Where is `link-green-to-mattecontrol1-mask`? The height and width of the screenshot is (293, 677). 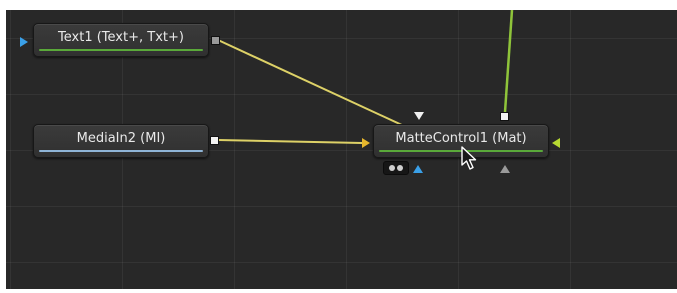 link-green-to-mattecontrol1-mask is located at coordinates (508, 61).